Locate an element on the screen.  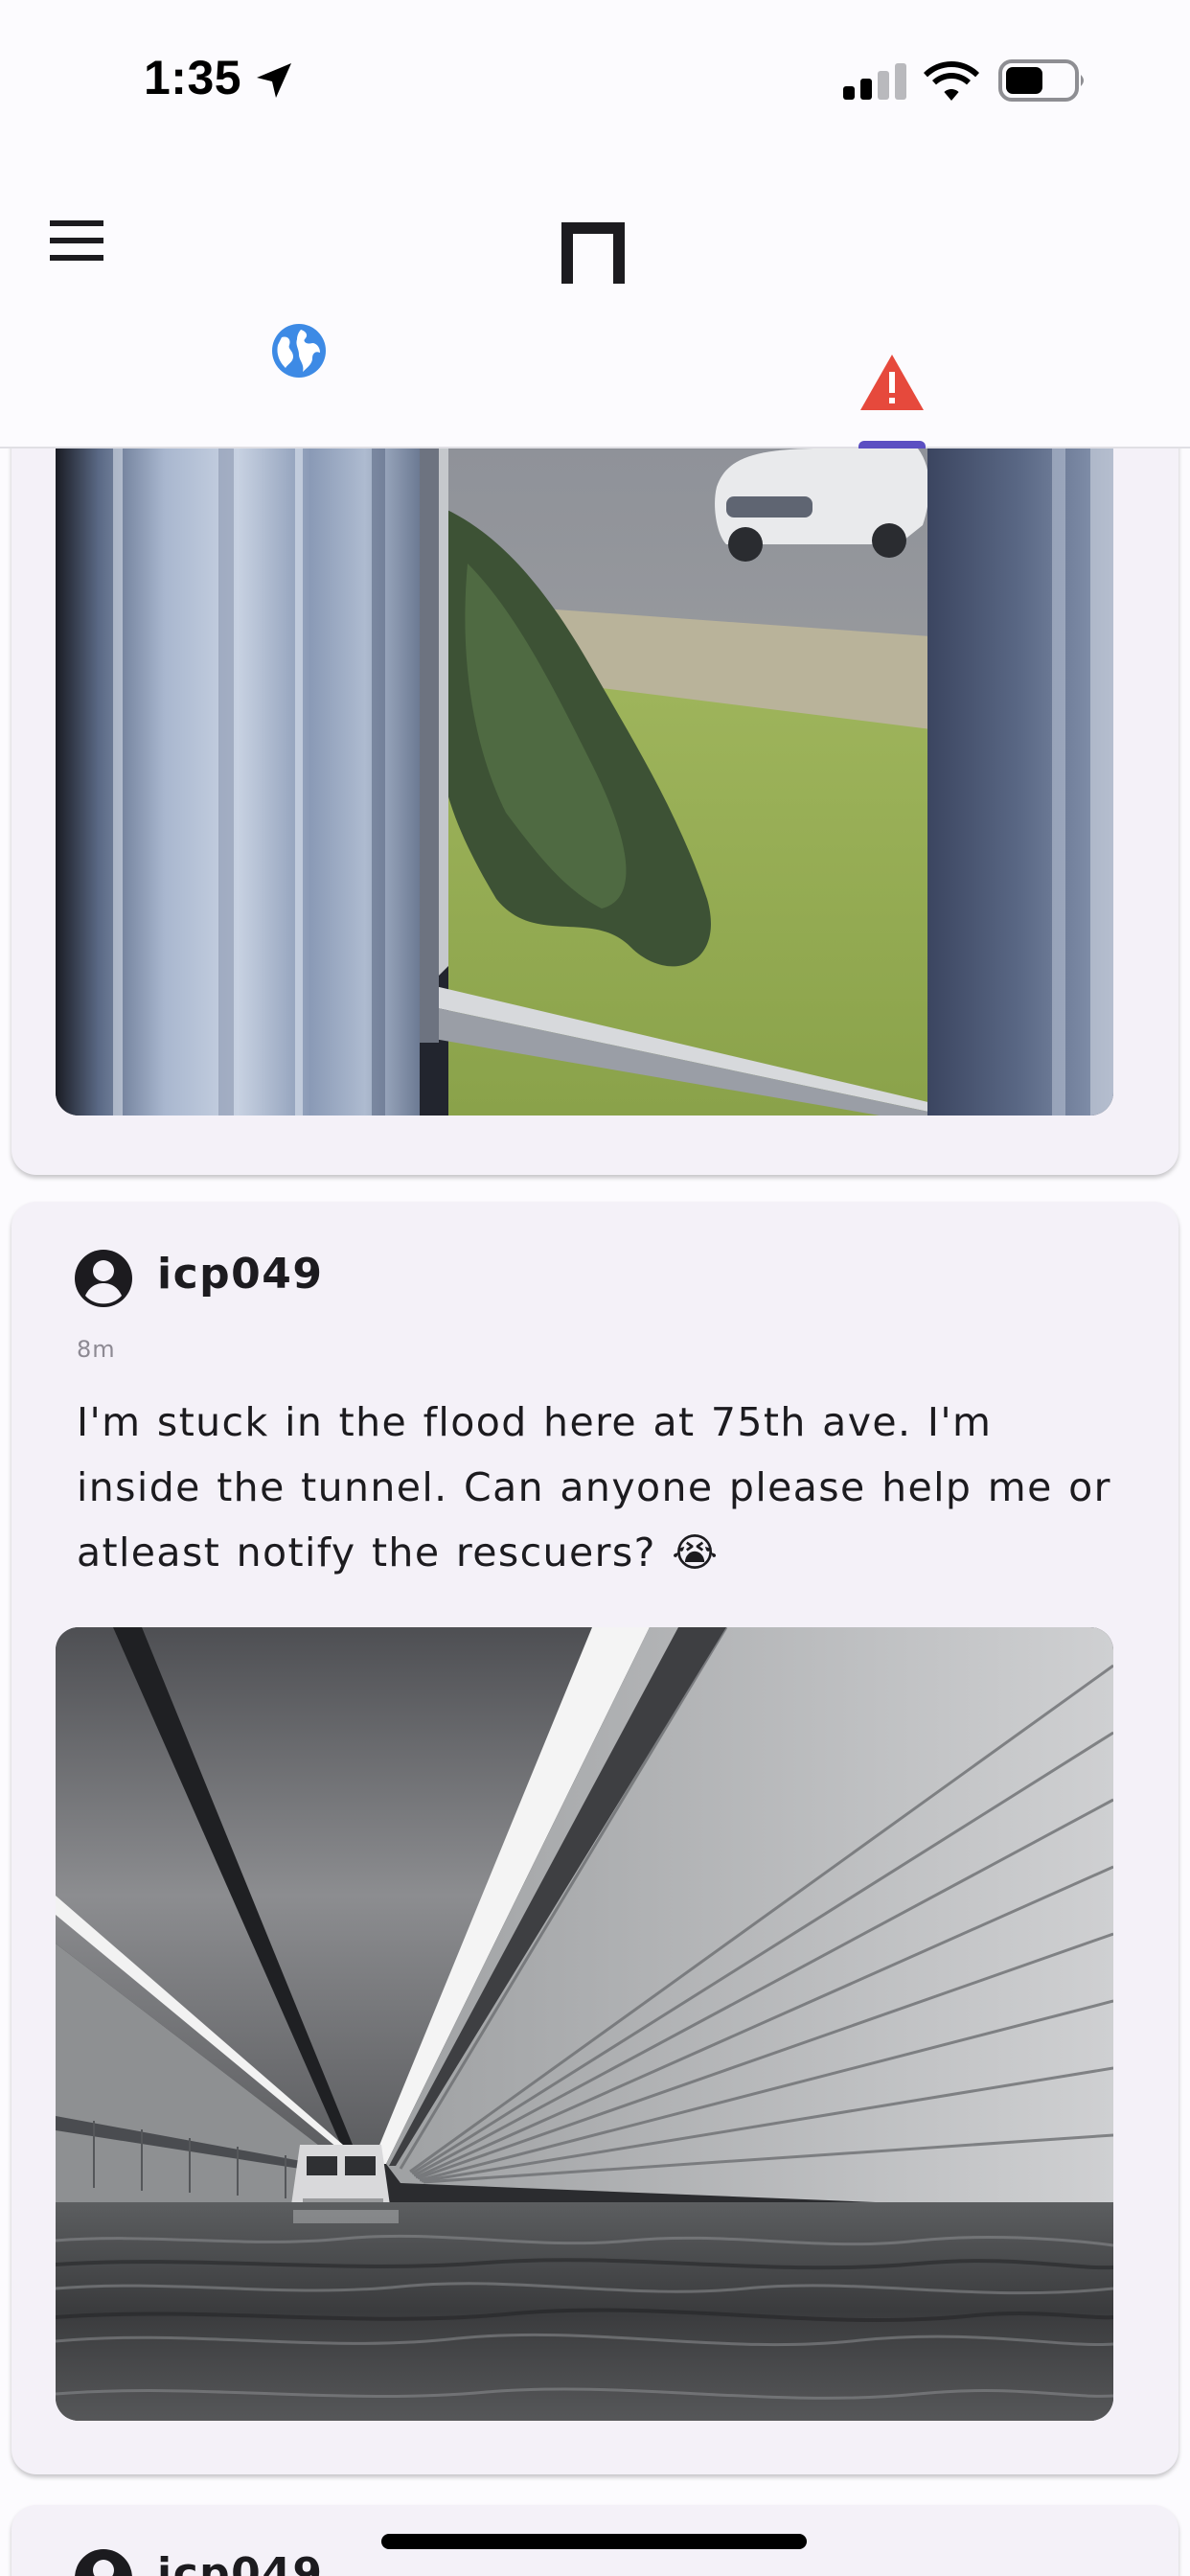
wifi-icon is located at coordinates (952, 81).